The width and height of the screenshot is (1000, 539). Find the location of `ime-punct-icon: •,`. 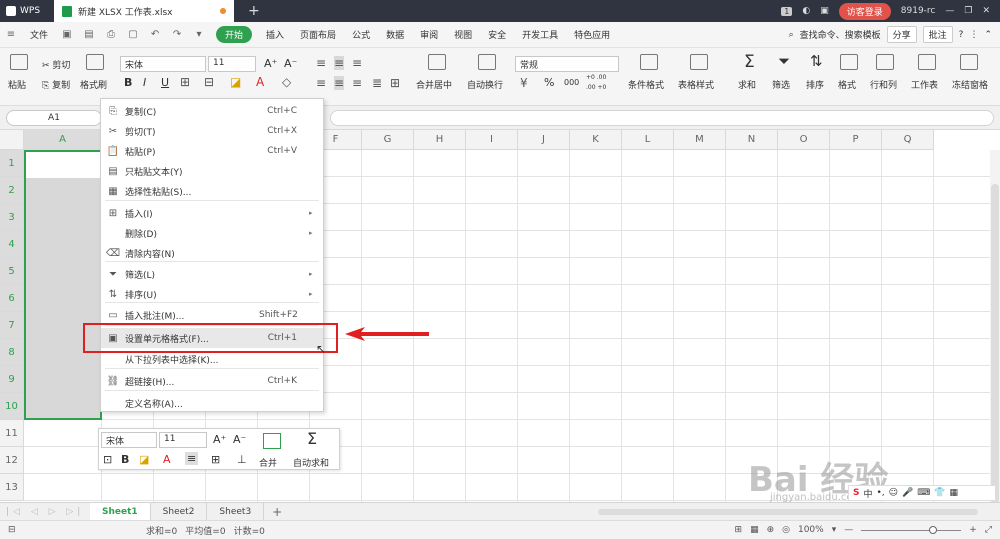

ime-punct-icon: •, is located at coordinates (881, 493).